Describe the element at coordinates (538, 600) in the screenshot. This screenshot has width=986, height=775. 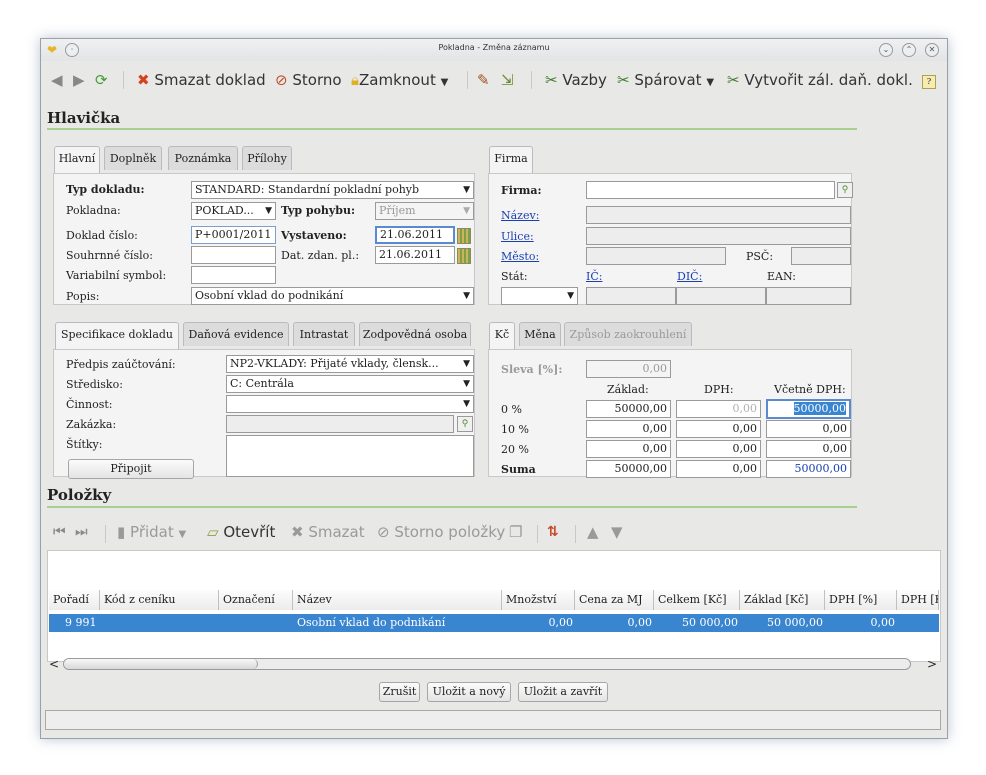
I see `col-header-mnozstvi: Množství` at that location.